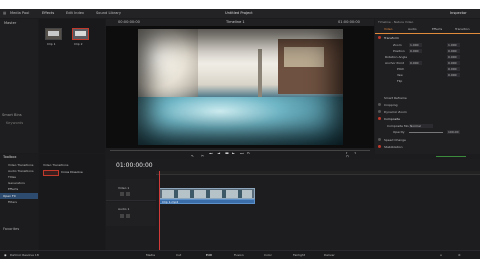  I want to click on page-edit: Edit, so click(209, 255).